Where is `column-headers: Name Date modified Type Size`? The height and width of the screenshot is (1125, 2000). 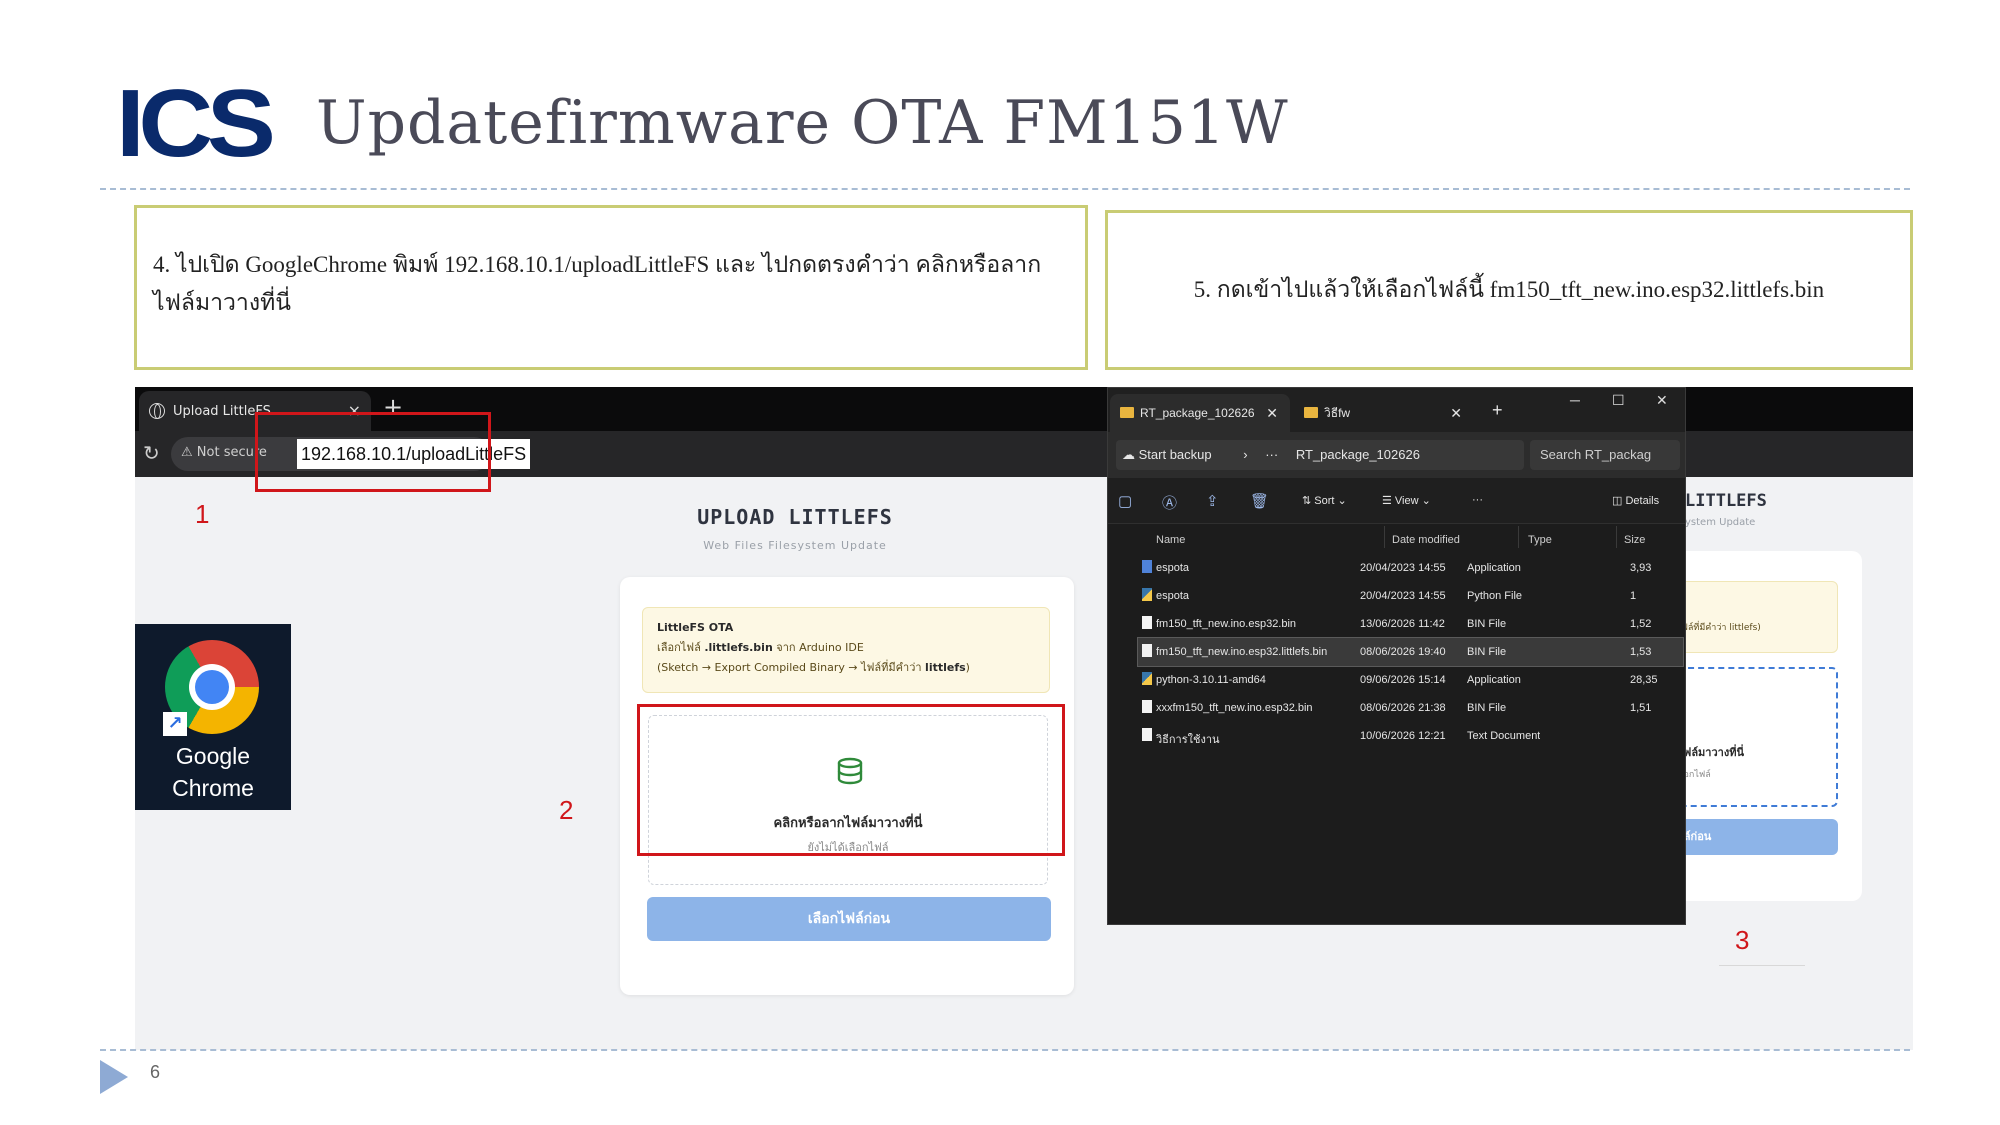
column-headers: Name Date modified Type Size is located at coordinates (1396, 539).